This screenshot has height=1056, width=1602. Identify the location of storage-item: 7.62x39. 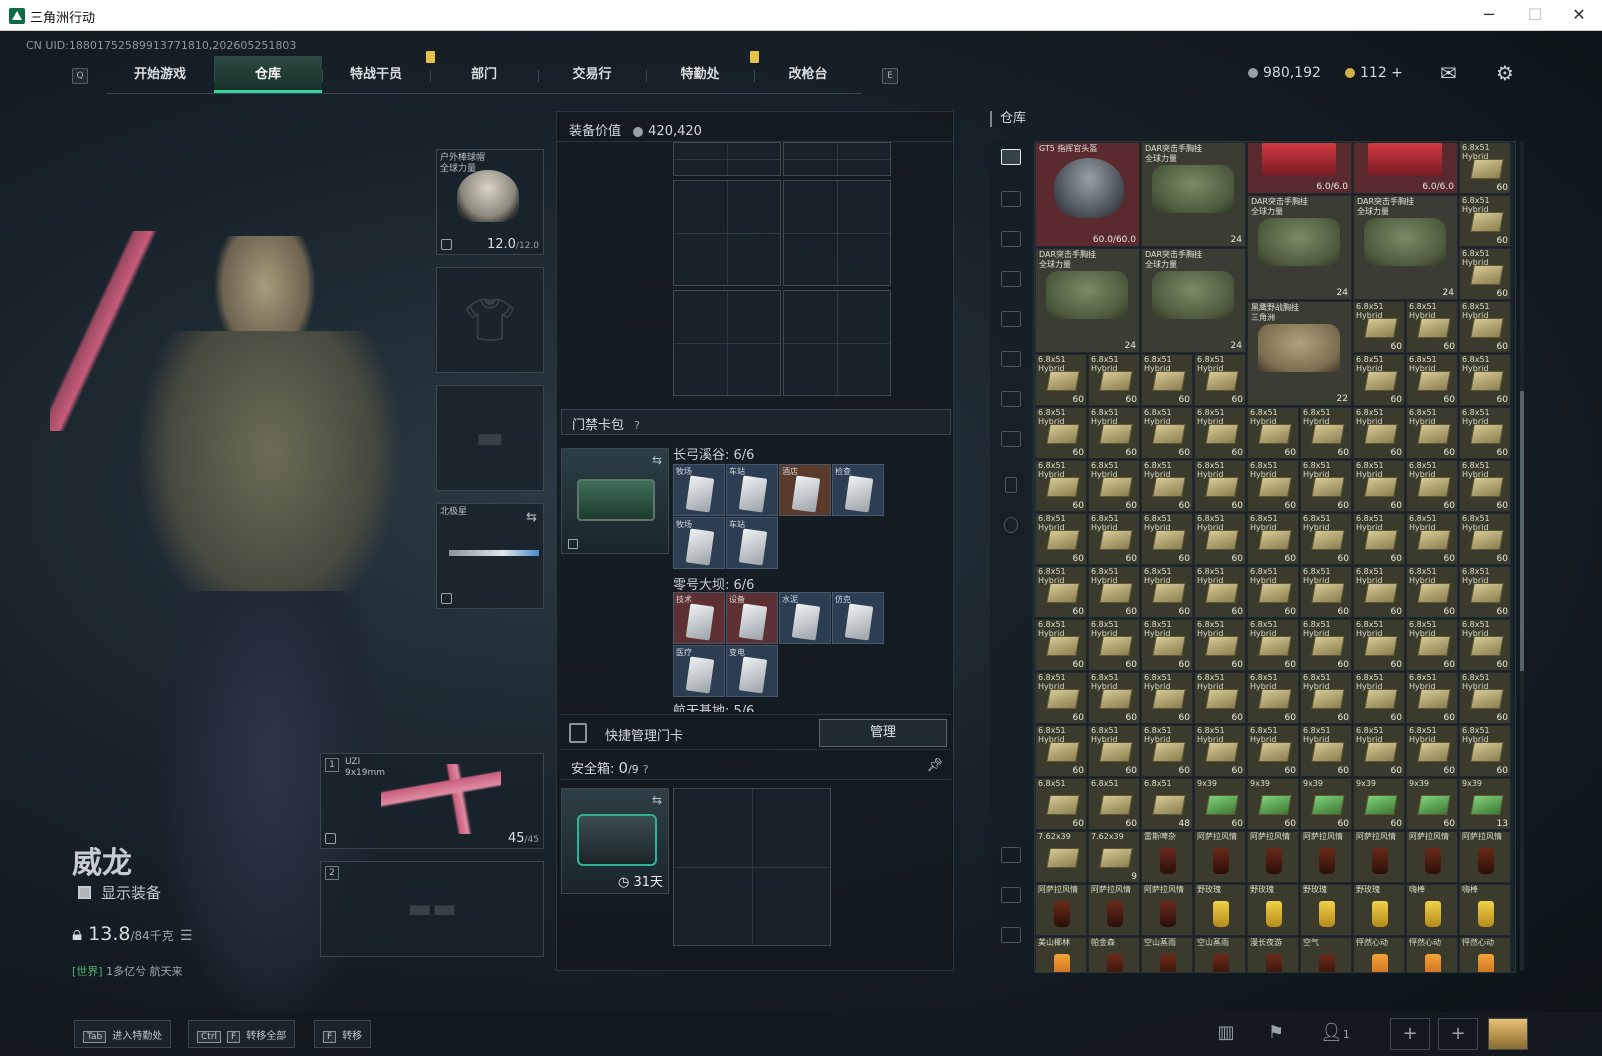
(1061, 857).